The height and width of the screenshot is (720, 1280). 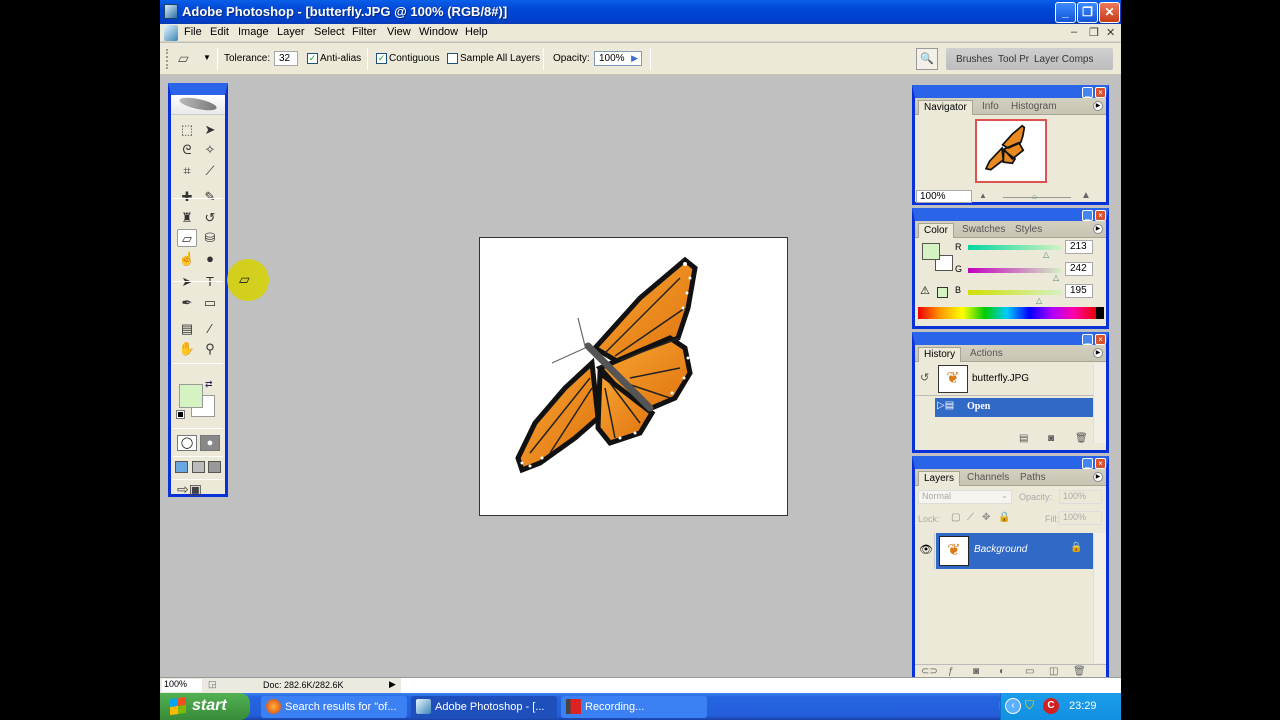 I want to click on file-browser-icon: 🔍, so click(x=927, y=59).